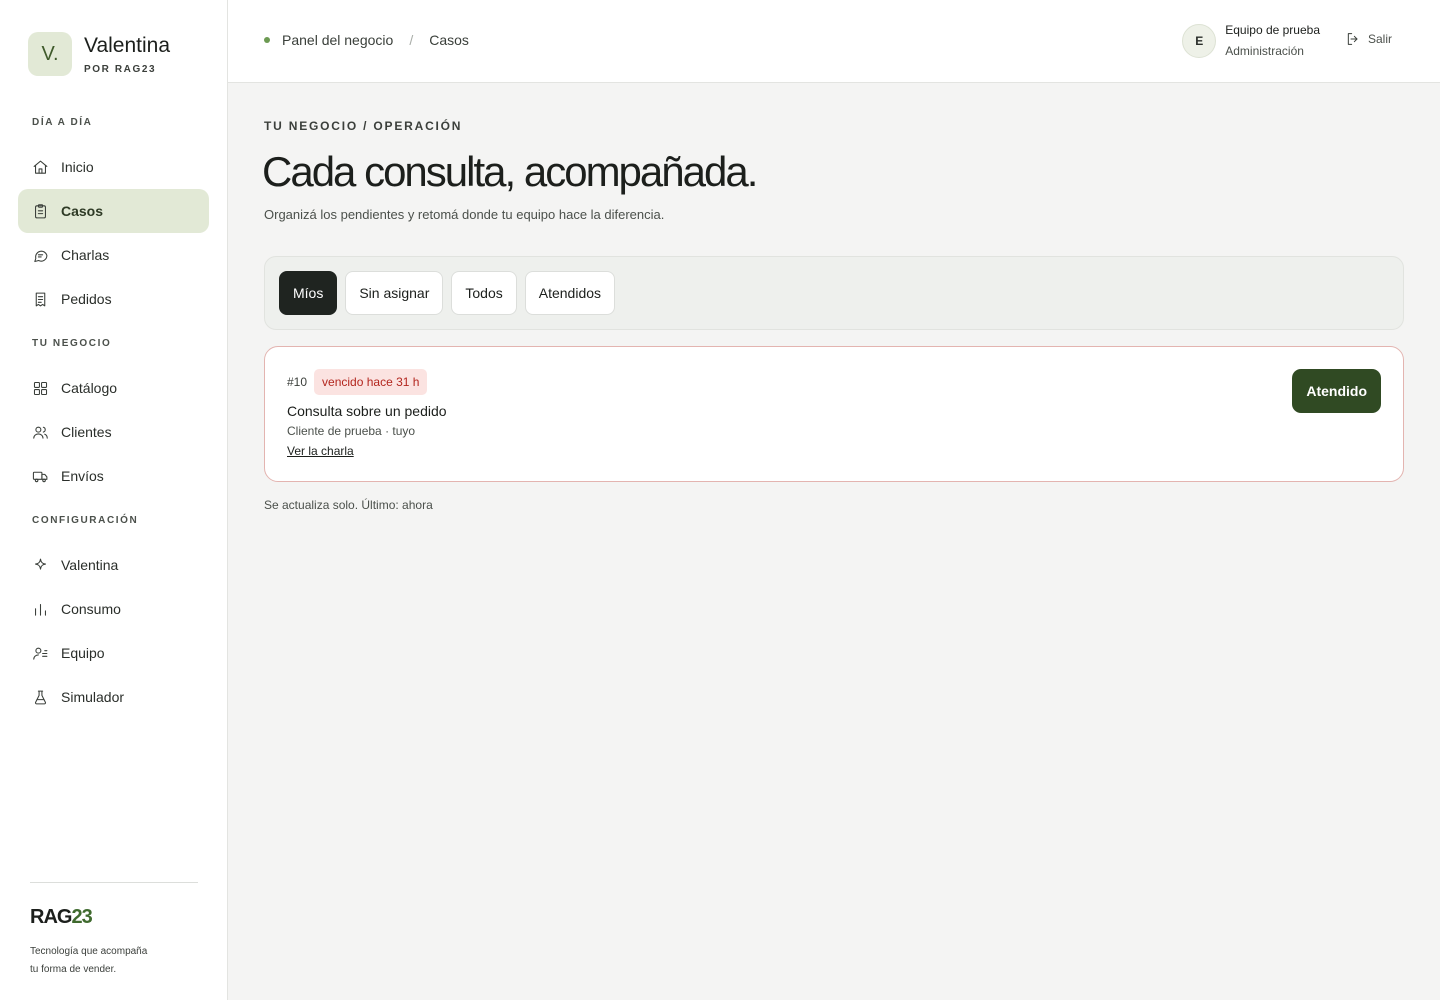 This screenshot has height=1000, width=1440. I want to click on logout-button: Salir, so click(1368, 39).